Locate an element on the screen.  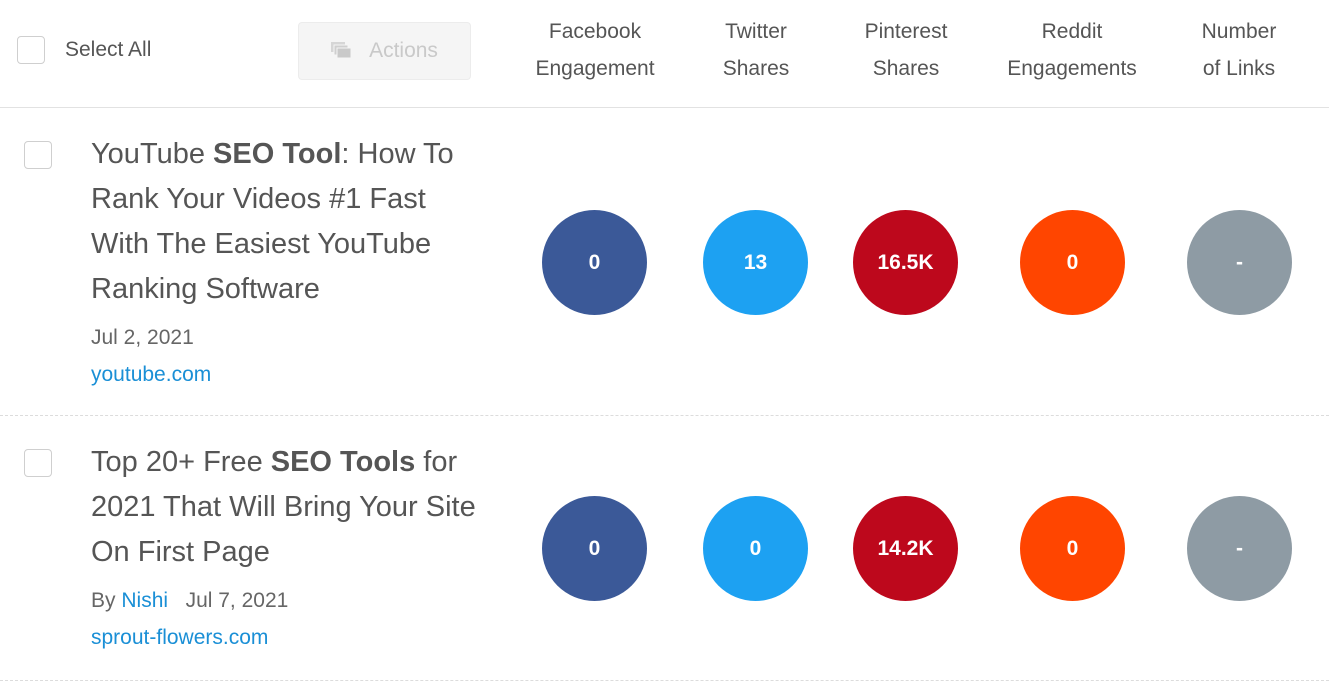
article-byline: By Nishi Jul 7, 2021 is located at coordinates (189, 601).